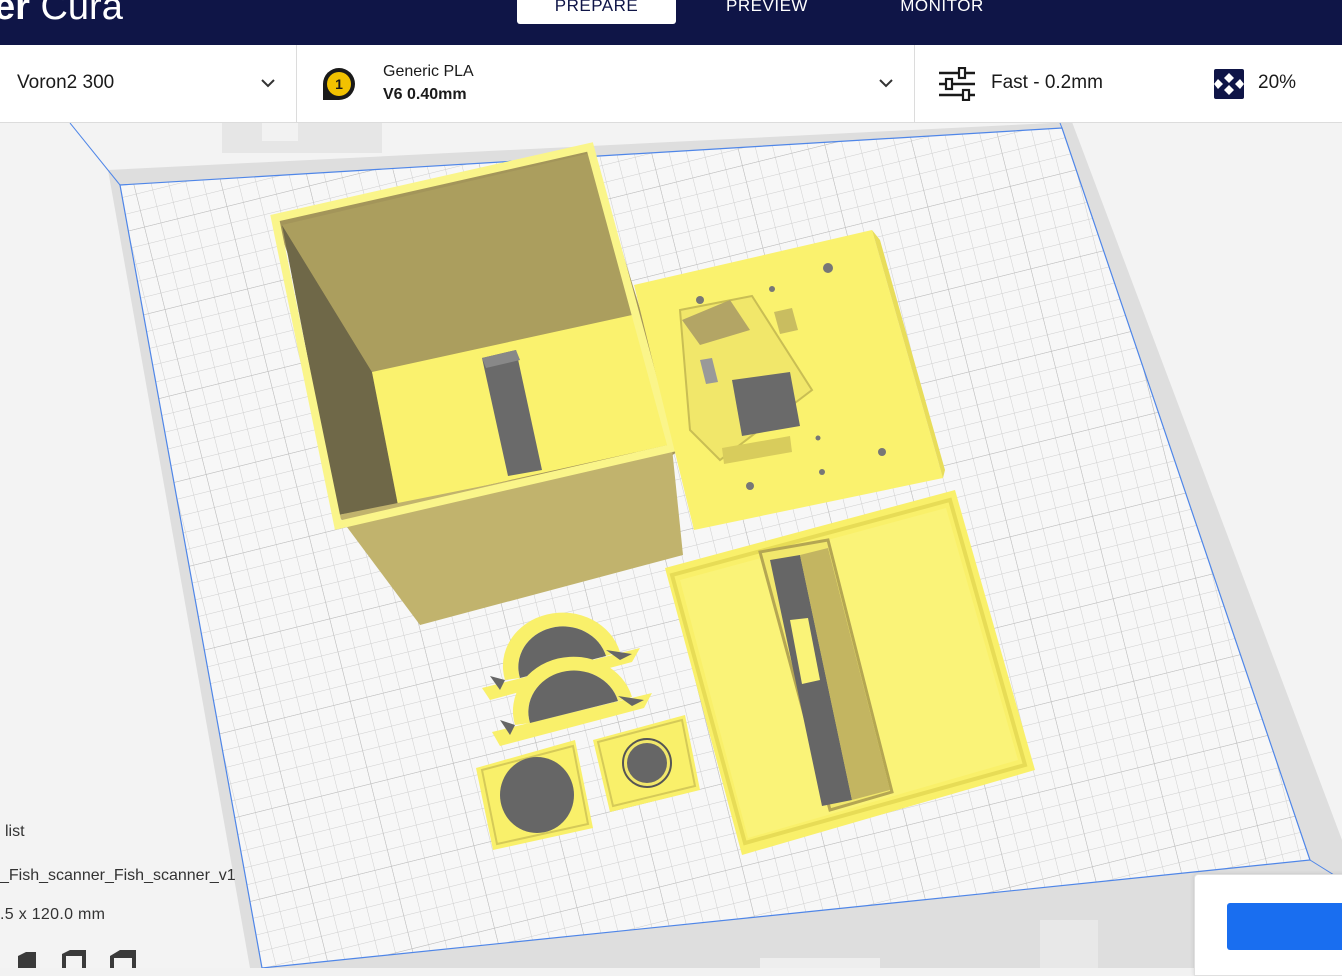 Image resolution: width=1342 pixels, height=976 pixels. Describe the element at coordinates (942, 12) in the screenshot. I see `tab-monitor: MONITOR` at that location.